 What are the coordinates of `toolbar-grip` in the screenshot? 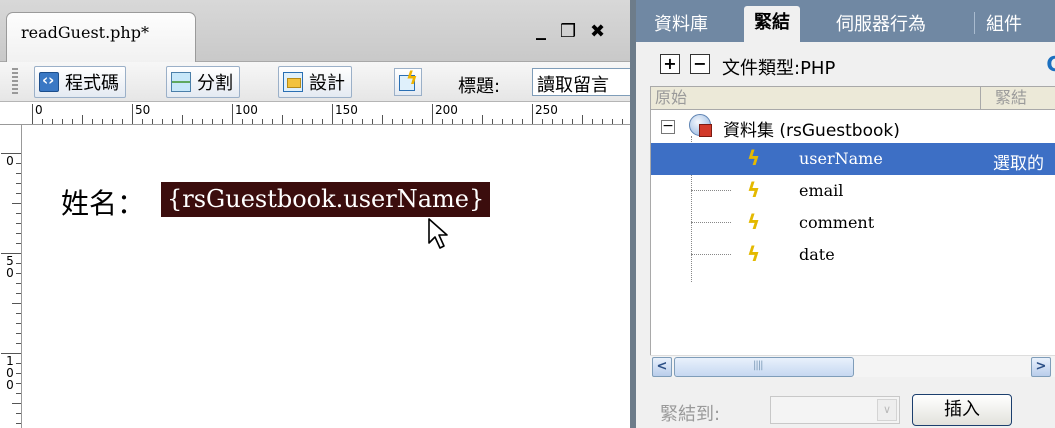 It's located at (15, 82).